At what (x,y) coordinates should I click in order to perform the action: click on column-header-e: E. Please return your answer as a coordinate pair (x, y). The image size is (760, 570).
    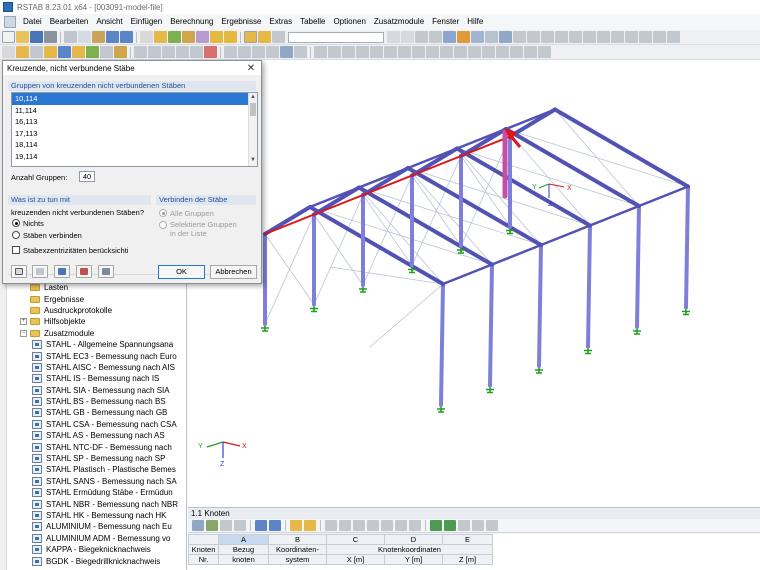
    Looking at the image, I should click on (467, 539).